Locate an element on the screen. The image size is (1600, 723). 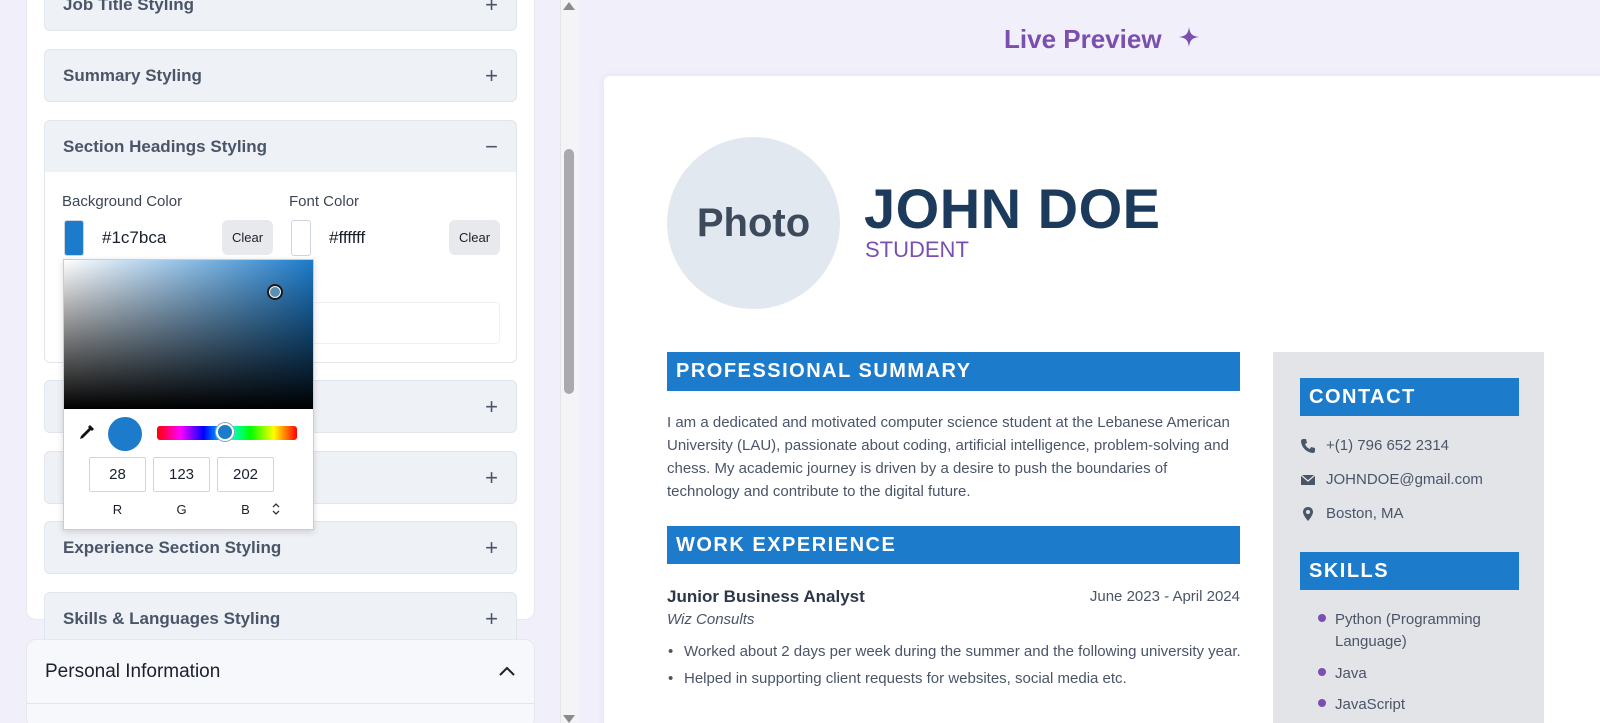
contact-phone: +(1) 796 652 2314 is located at coordinates (1374, 445).